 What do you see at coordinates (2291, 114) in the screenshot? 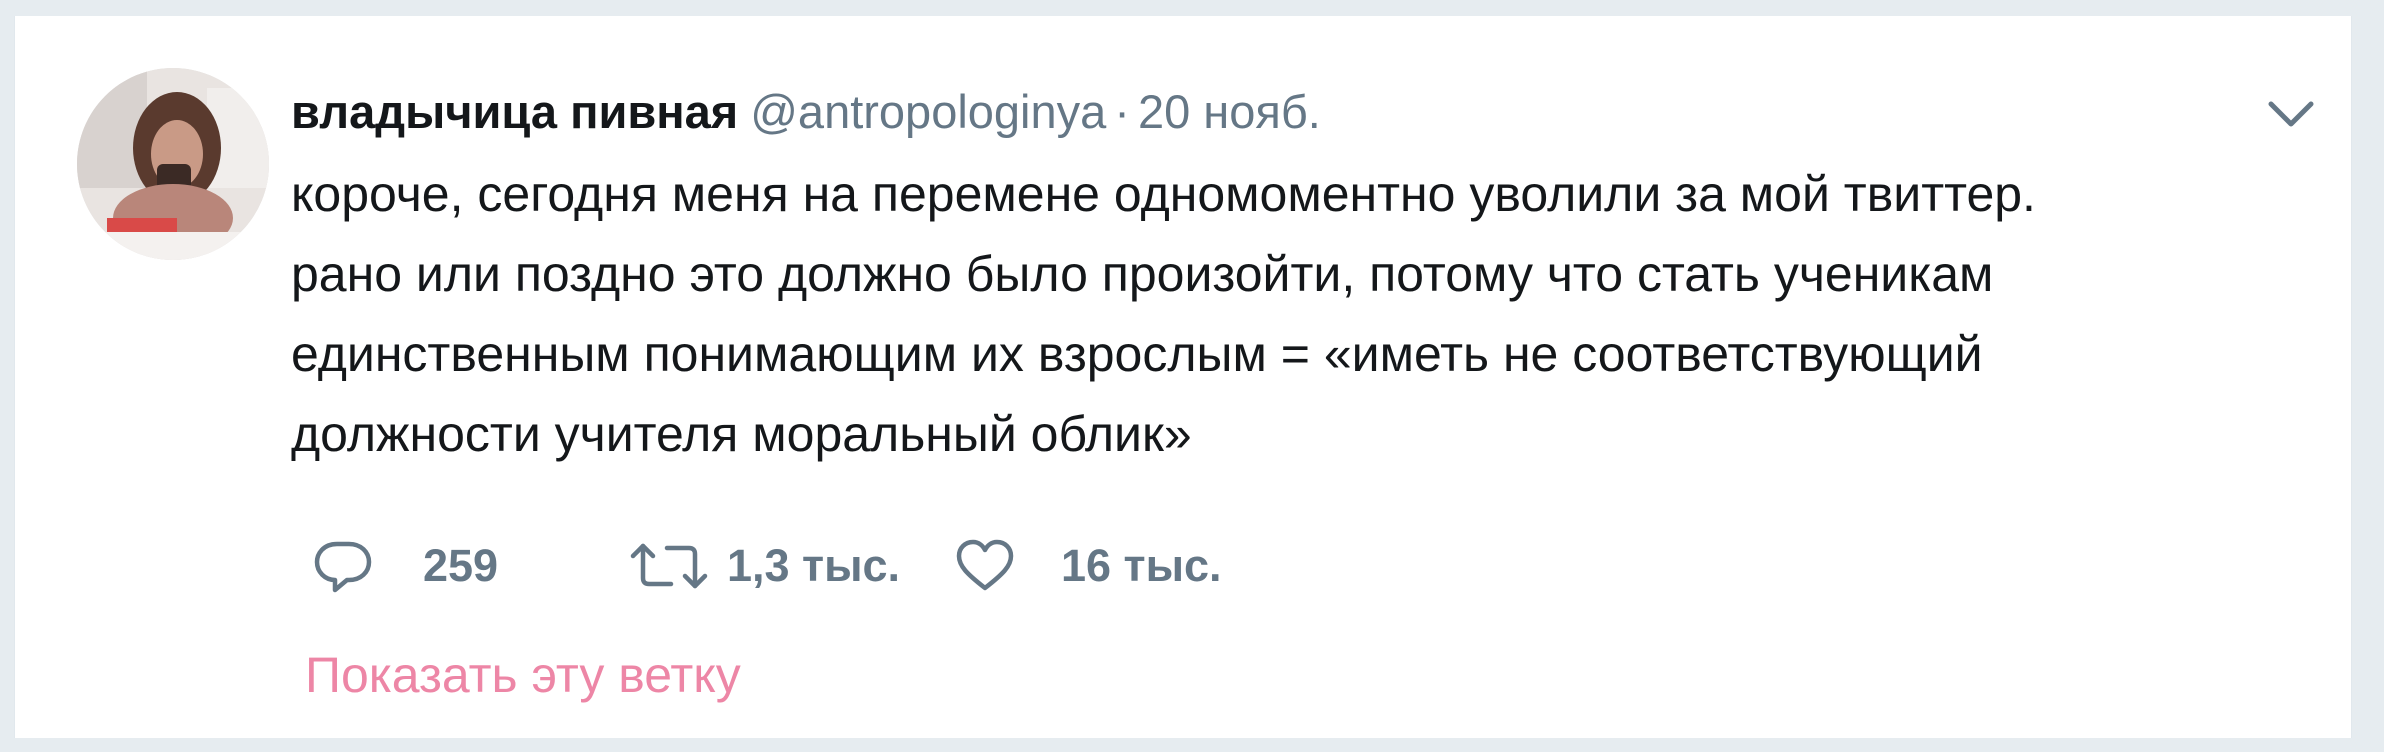
I see `chevron-down-icon` at bounding box center [2291, 114].